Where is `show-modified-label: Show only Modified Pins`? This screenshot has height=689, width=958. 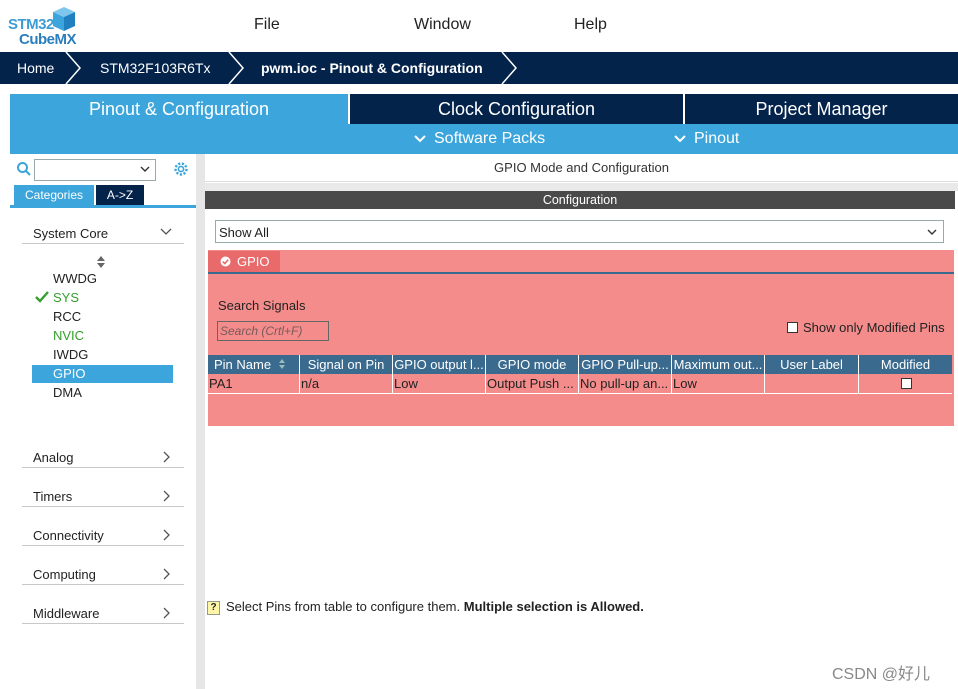 show-modified-label: Show only Modified Pins is located at coordinates (874, 327).